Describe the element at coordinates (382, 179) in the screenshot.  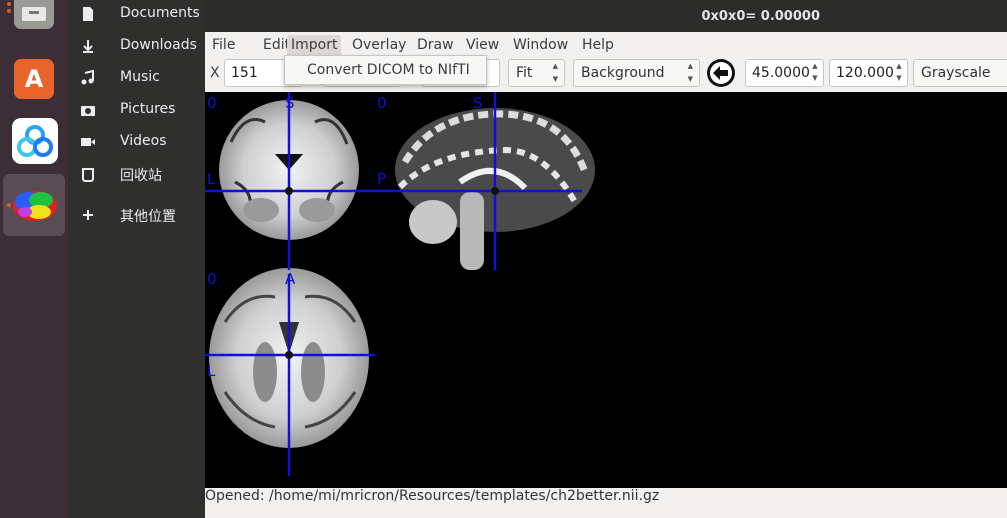
I see `orientation-label: P` at that location.